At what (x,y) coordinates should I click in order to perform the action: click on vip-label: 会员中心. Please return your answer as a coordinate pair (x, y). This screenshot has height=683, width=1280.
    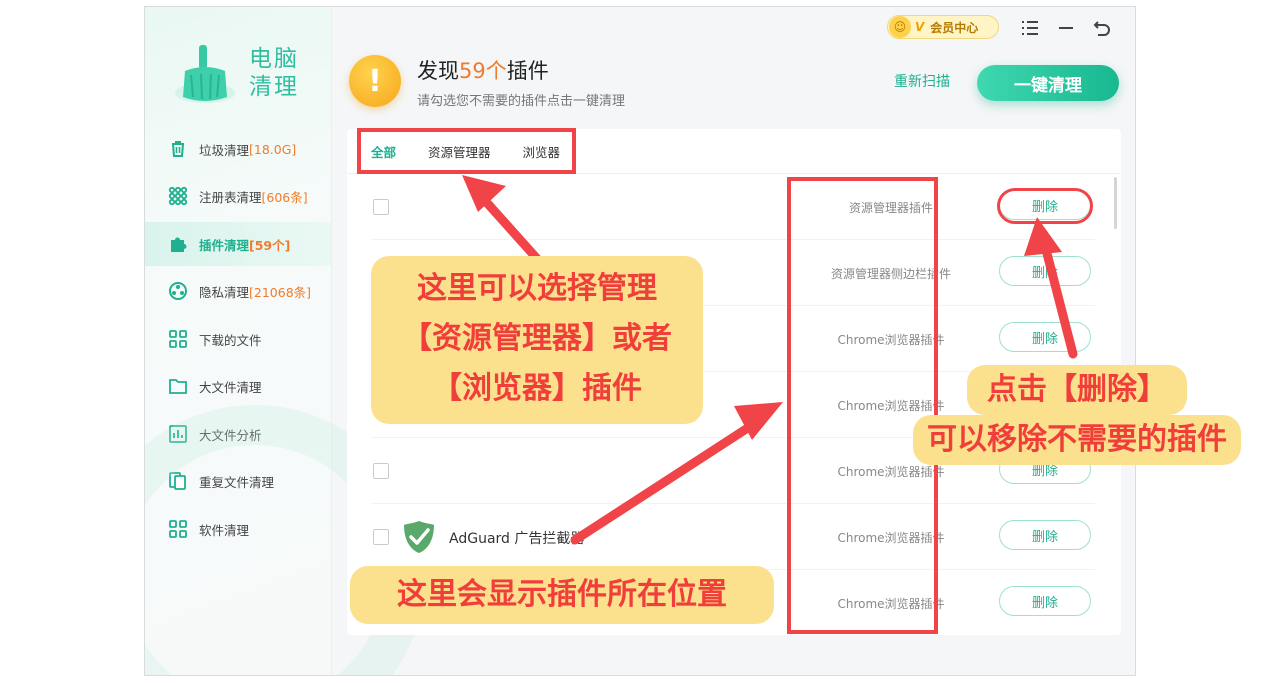
    Looking at the image, I should click on (954, 27).